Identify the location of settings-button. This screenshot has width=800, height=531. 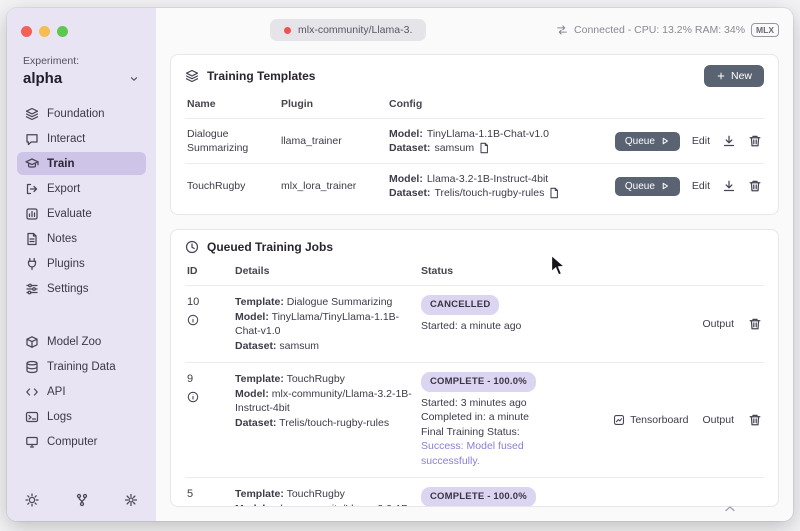
(131, 500).